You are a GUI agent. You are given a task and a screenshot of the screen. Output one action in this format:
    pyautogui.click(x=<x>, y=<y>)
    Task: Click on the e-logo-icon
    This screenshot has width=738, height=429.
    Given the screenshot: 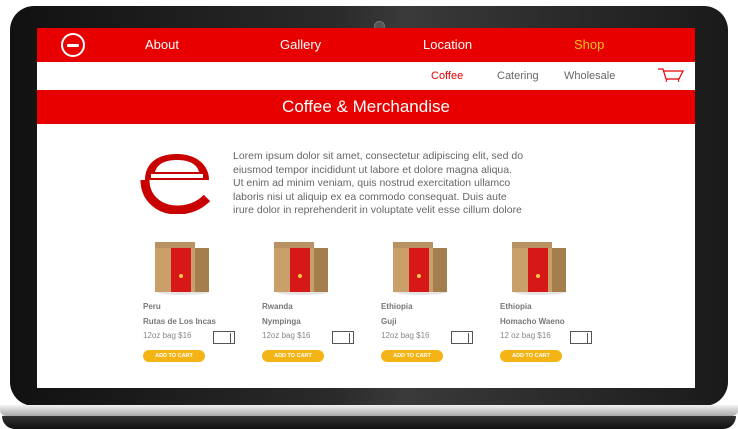 What is the action you would take?
    pyautogui.click(x=73, y=45)
    